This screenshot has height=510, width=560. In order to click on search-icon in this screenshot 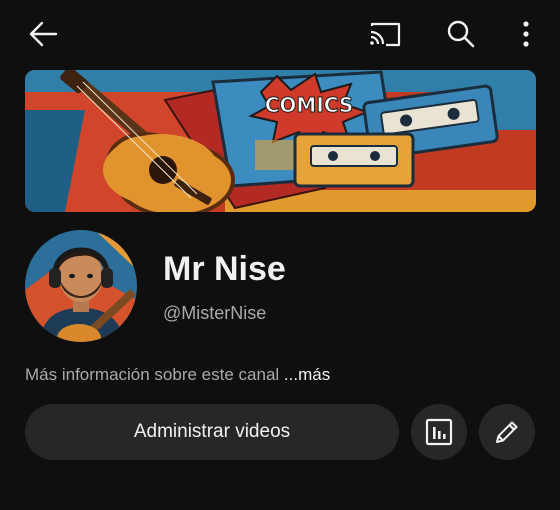, I will do `click(461, 34)`.